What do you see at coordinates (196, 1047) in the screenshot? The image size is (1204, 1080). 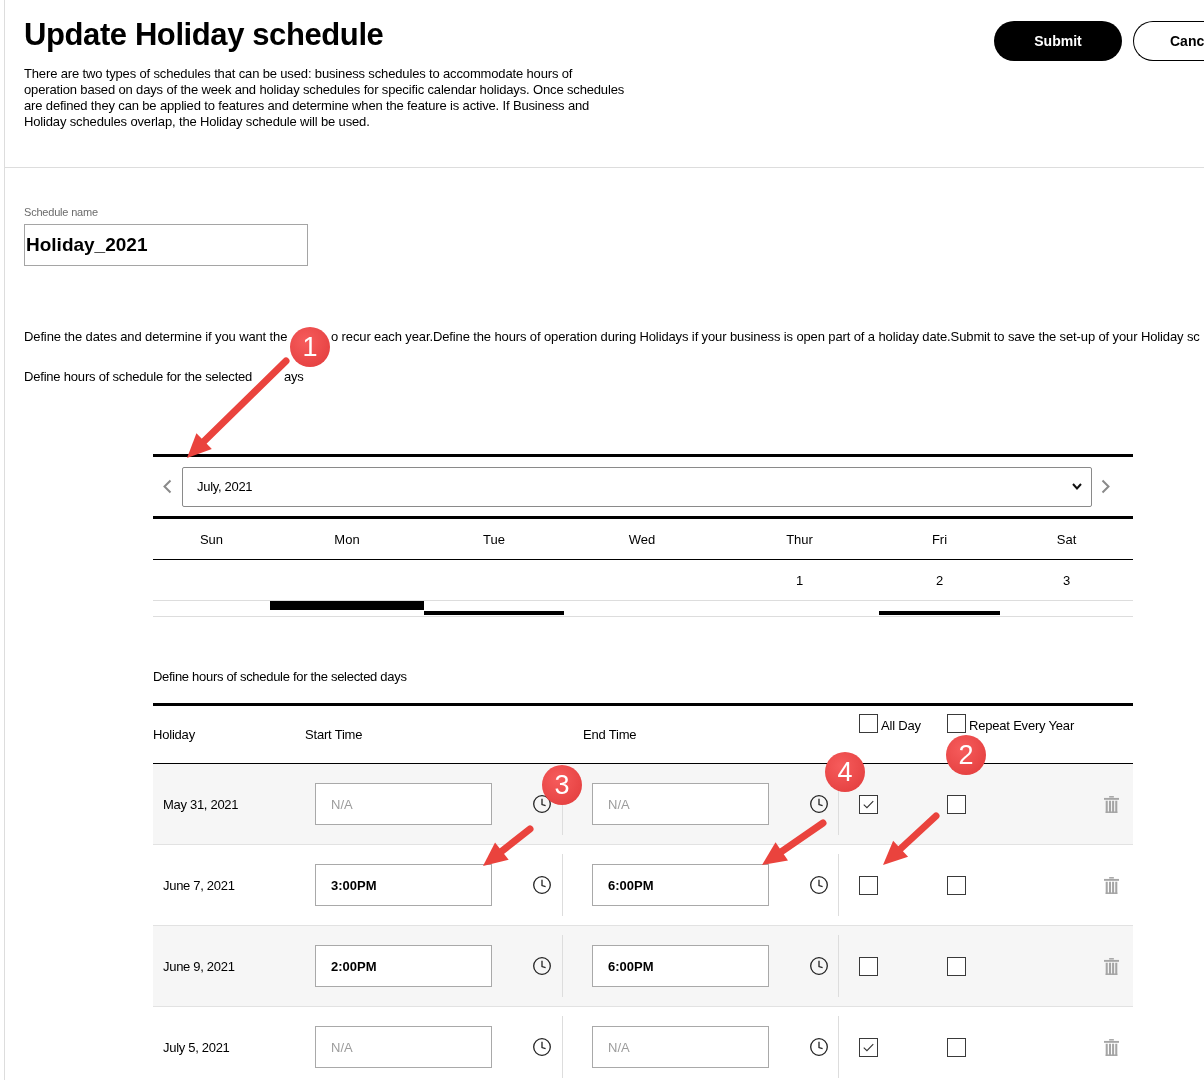 I see `holiday-date: July 5, 2021` at bounding box center [196, 1047].